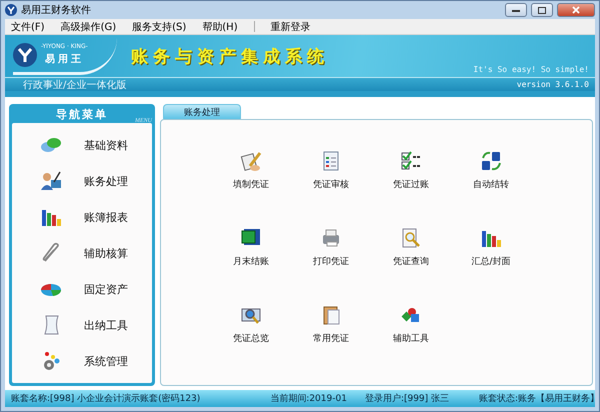 The image size is (600, 412). I want to click on system-title: 账务与资产集成系统, so click(230, 57).